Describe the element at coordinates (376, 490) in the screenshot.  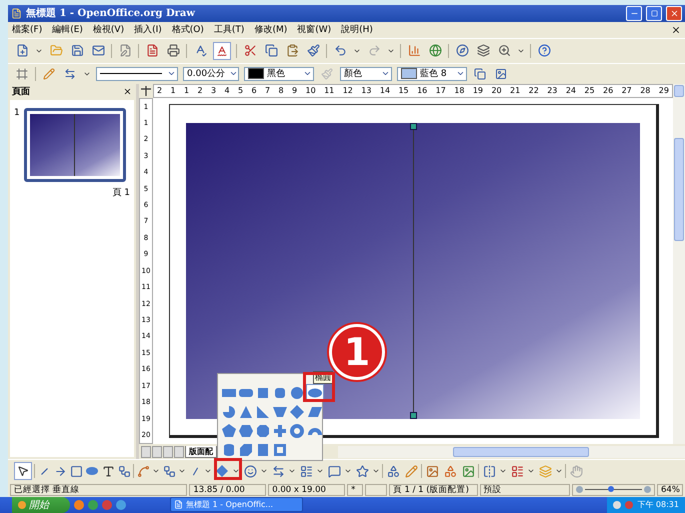
I see `status-field` at that location.